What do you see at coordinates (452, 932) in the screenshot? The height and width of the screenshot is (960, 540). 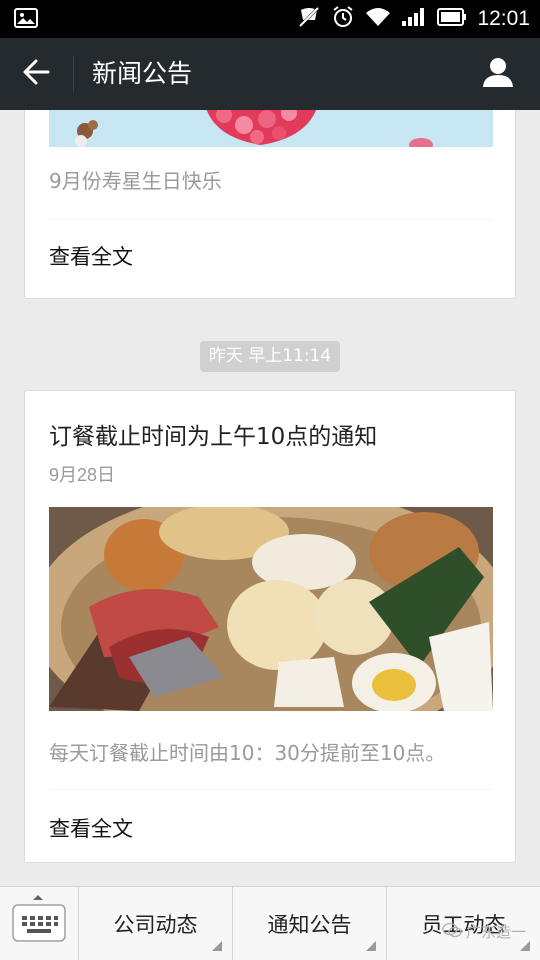 I see `wechat-icon` at bounding box center [452, 932].